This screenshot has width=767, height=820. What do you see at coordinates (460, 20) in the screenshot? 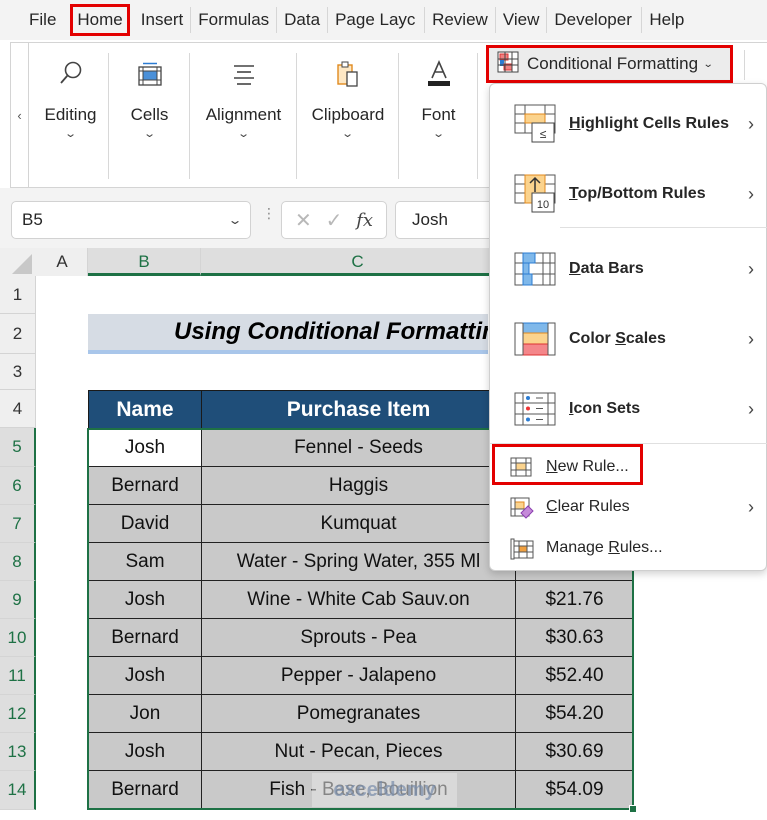
I see `tab-review: Review` at bounding box center [460, 20].